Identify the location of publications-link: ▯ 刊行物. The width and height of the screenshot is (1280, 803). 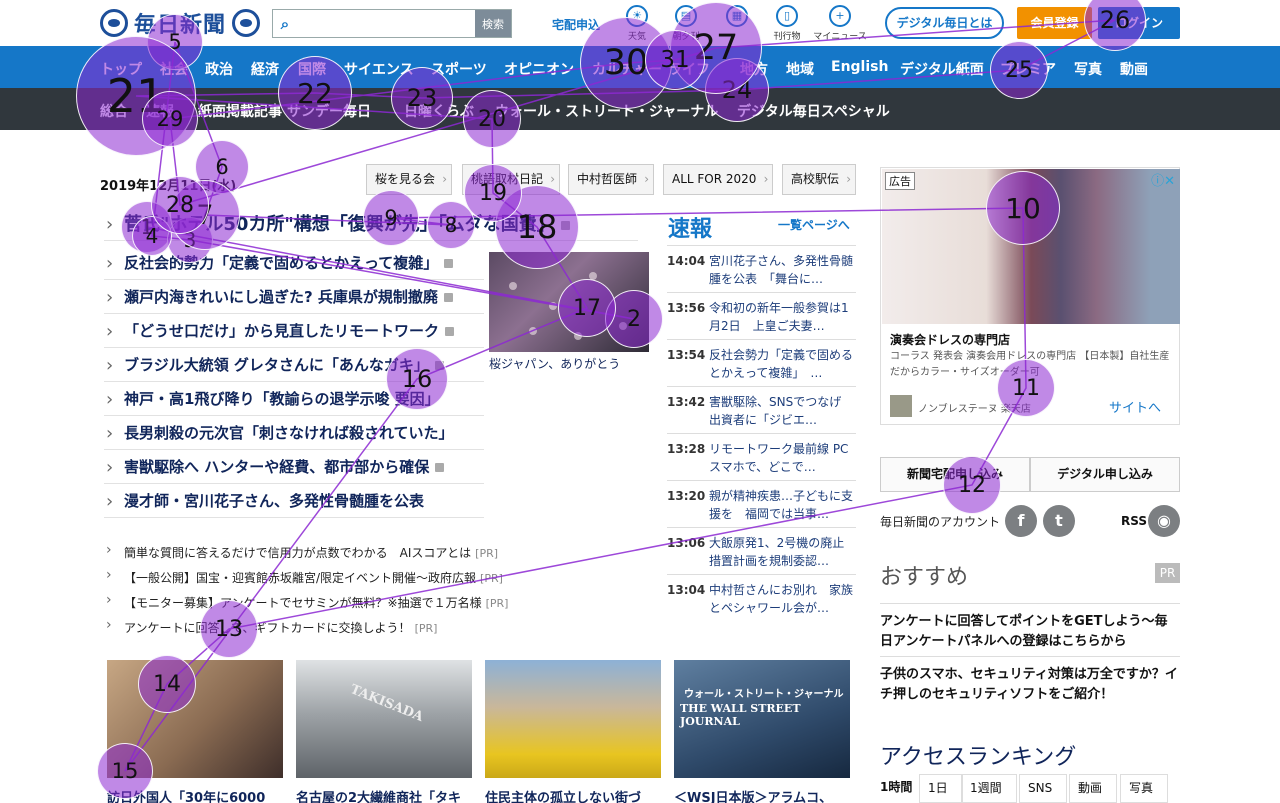
(787, 23).